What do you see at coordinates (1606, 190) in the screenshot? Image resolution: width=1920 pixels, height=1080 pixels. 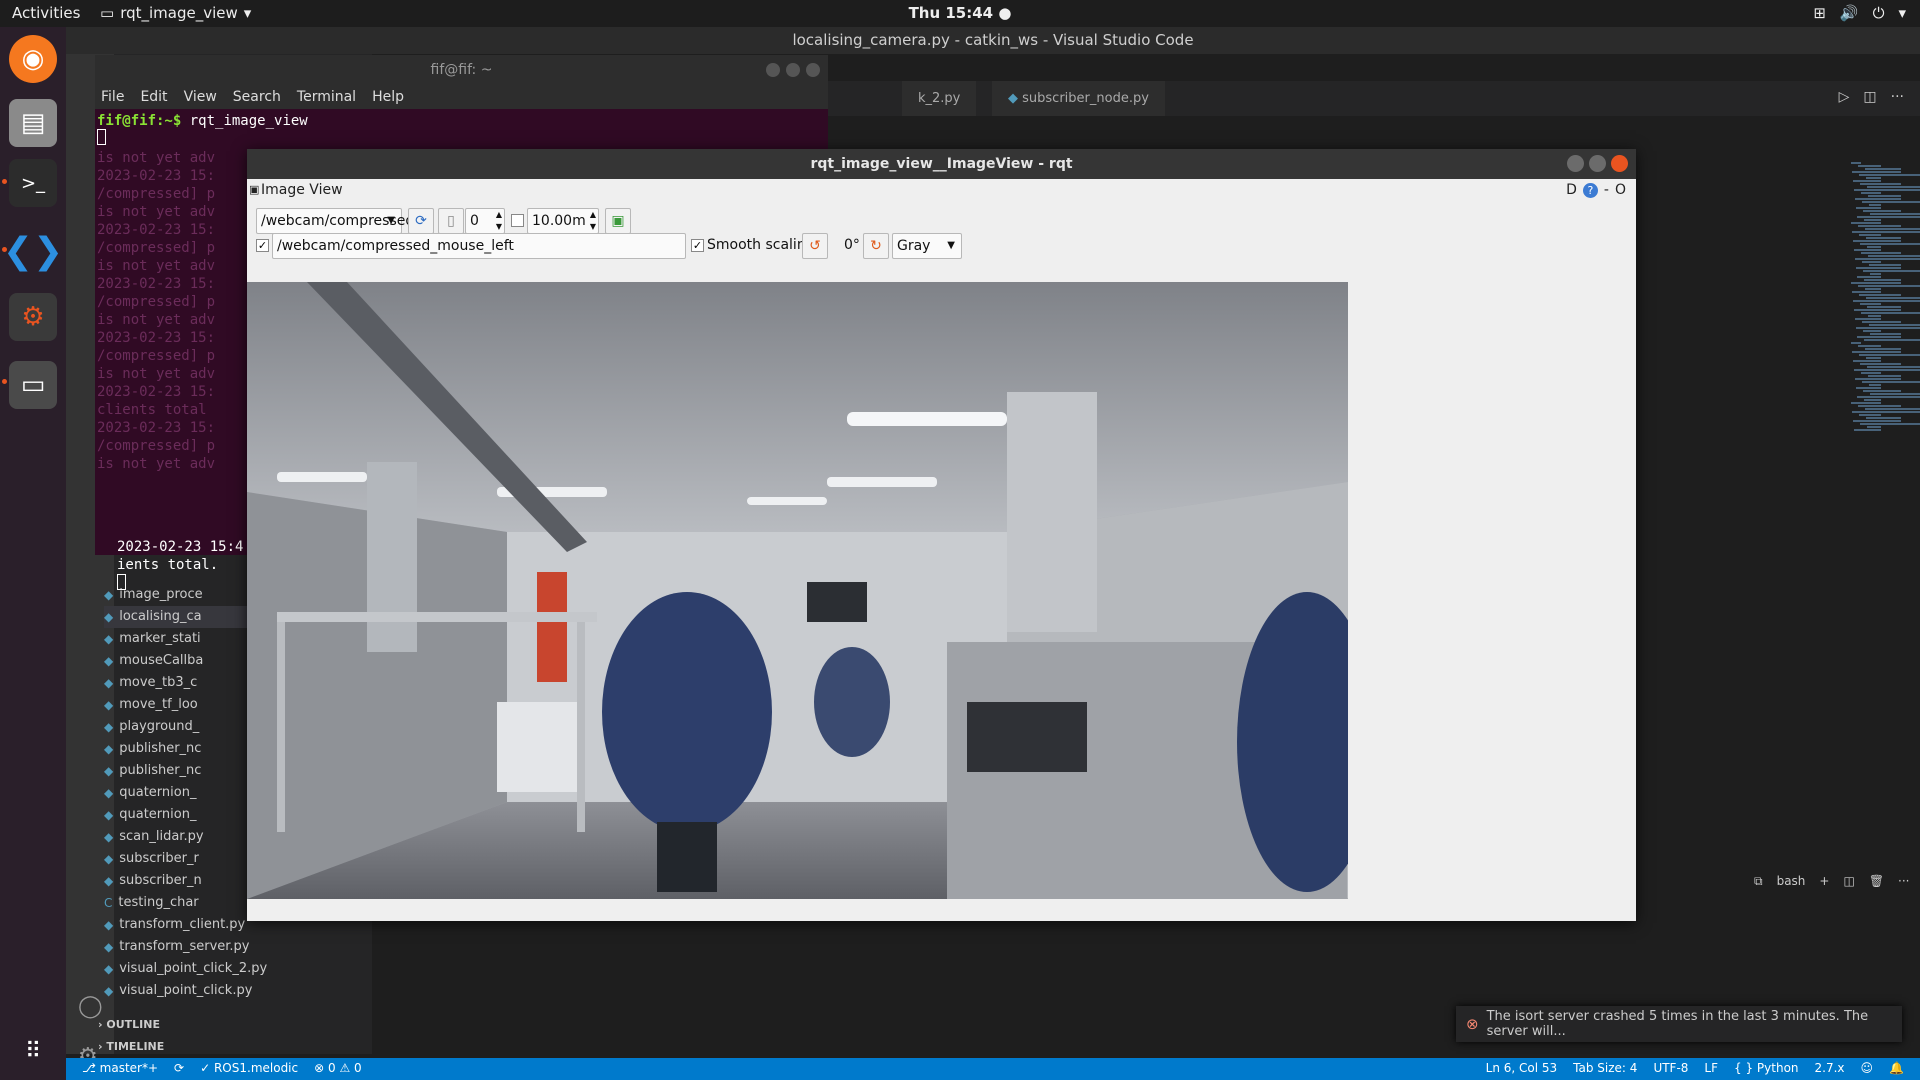 I see `minimize-plugin-button: -` at bounding box center [1606, 190].